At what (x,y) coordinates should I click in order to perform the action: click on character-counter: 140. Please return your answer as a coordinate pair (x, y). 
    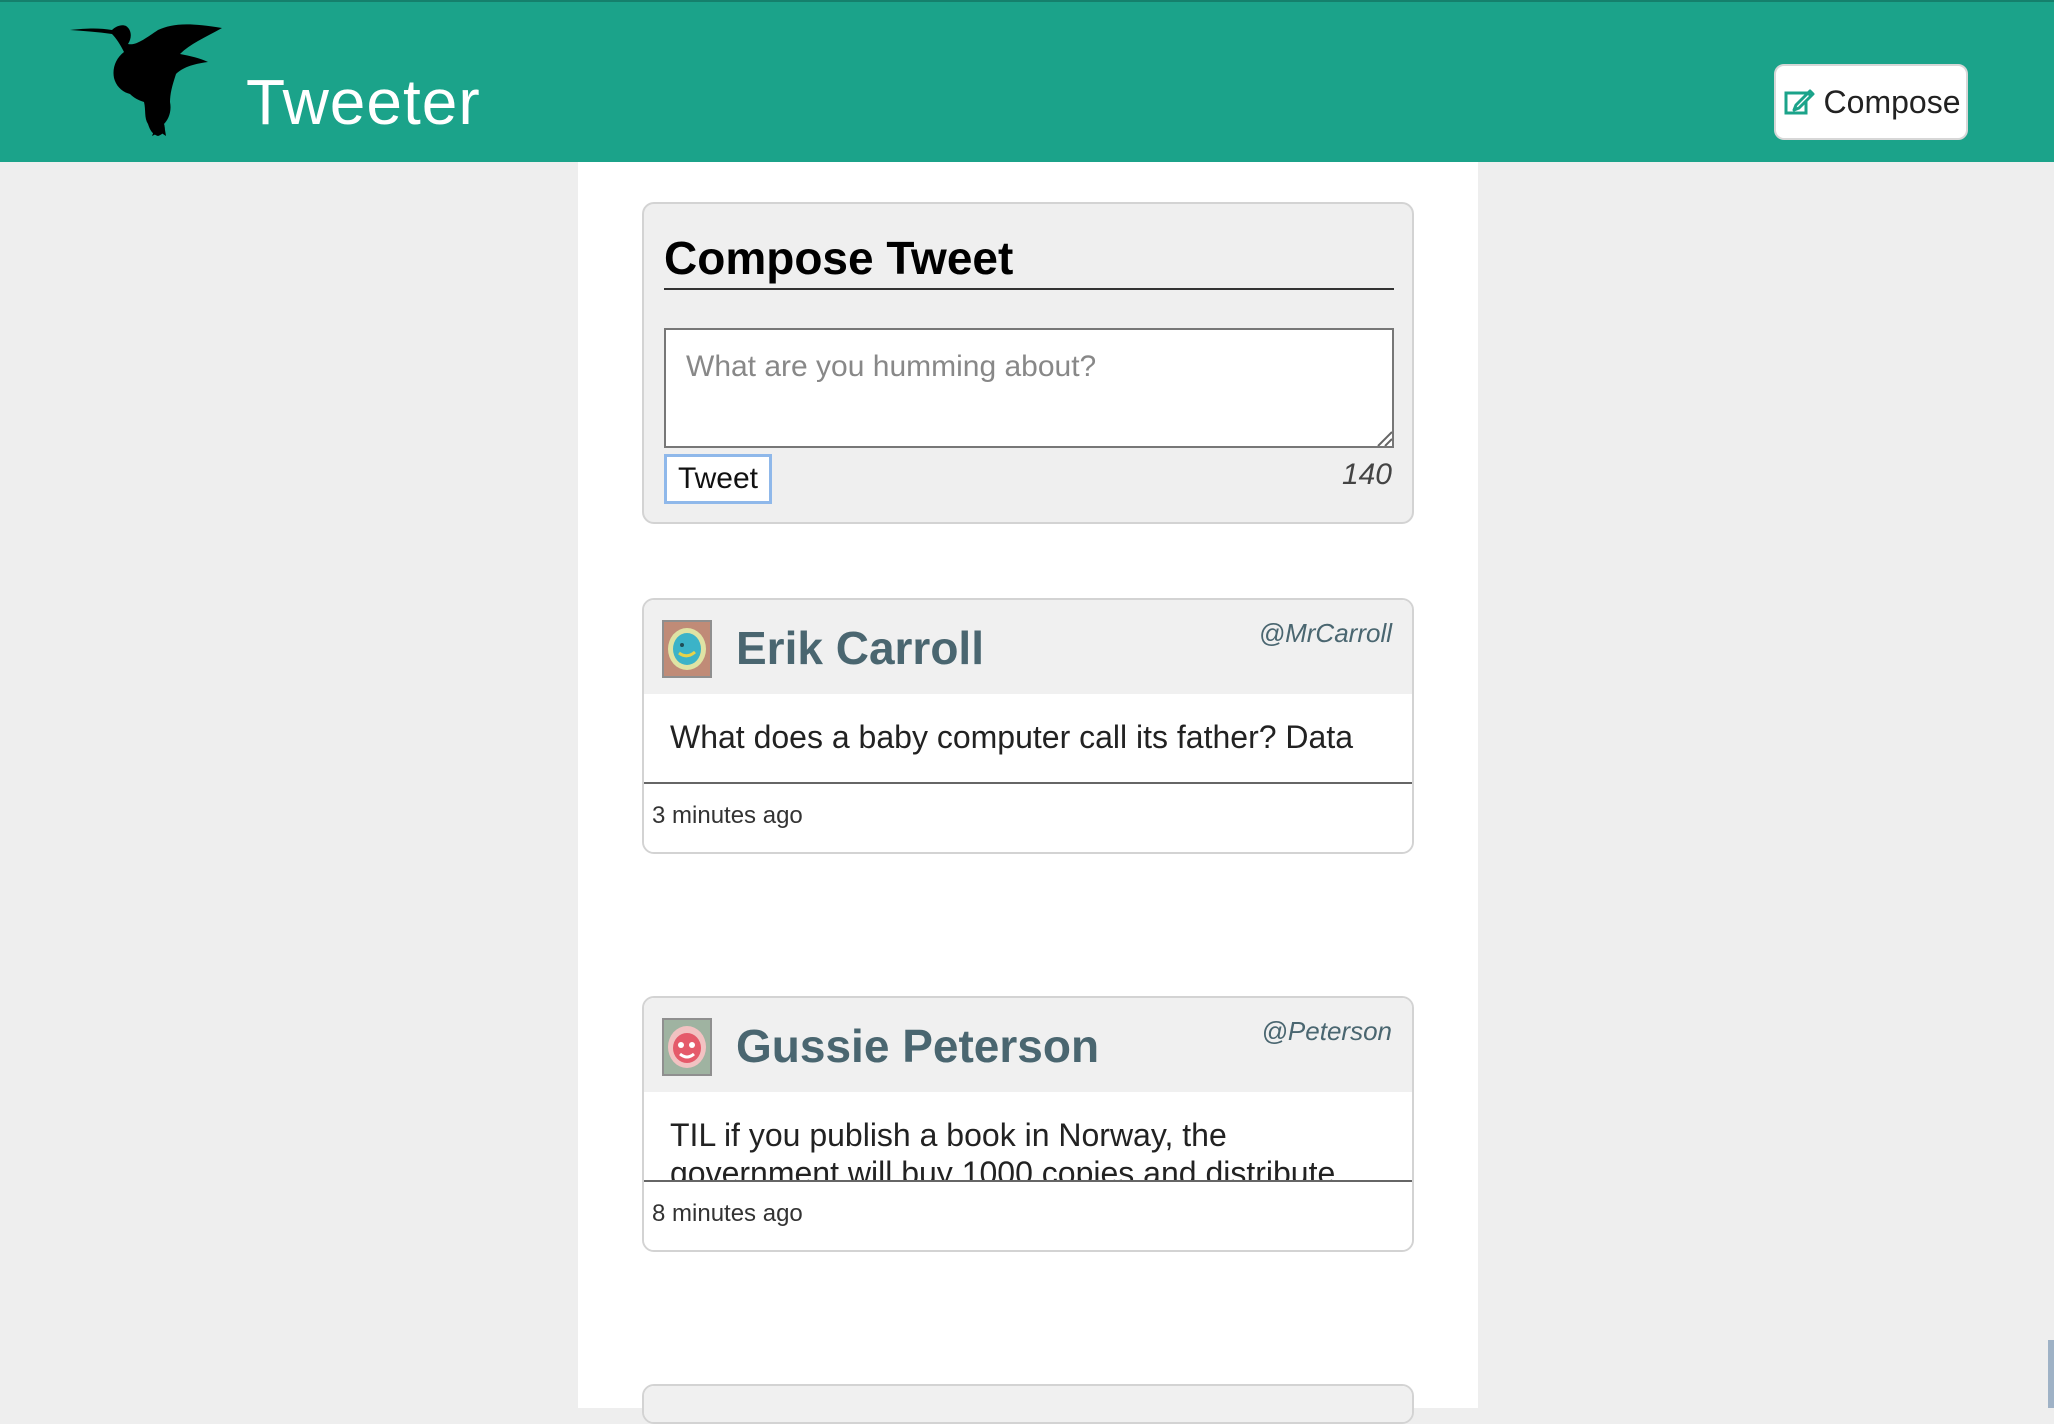
    Looking at the image, I should click on (1366, 474).